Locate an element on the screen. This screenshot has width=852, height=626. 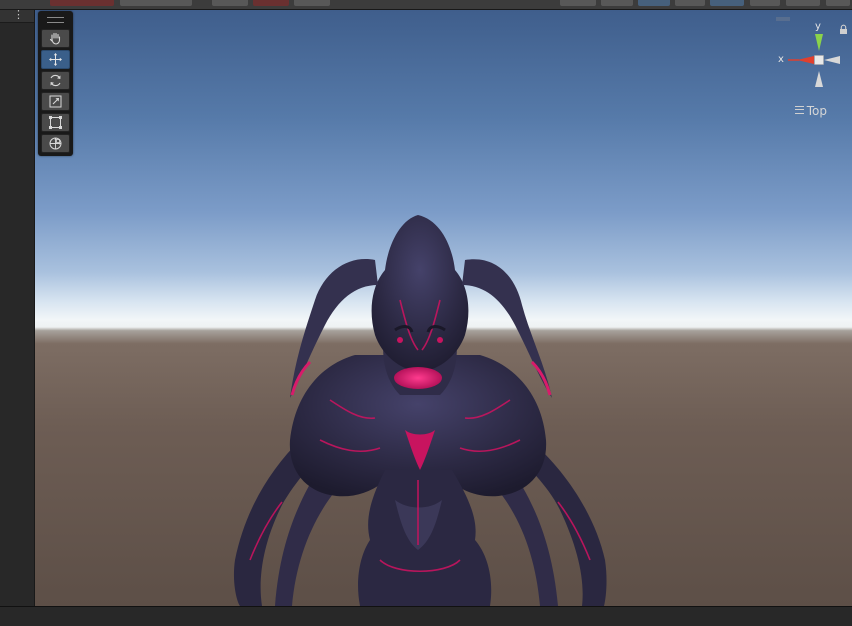
rotate-icon is located at coordinates (55, 80).